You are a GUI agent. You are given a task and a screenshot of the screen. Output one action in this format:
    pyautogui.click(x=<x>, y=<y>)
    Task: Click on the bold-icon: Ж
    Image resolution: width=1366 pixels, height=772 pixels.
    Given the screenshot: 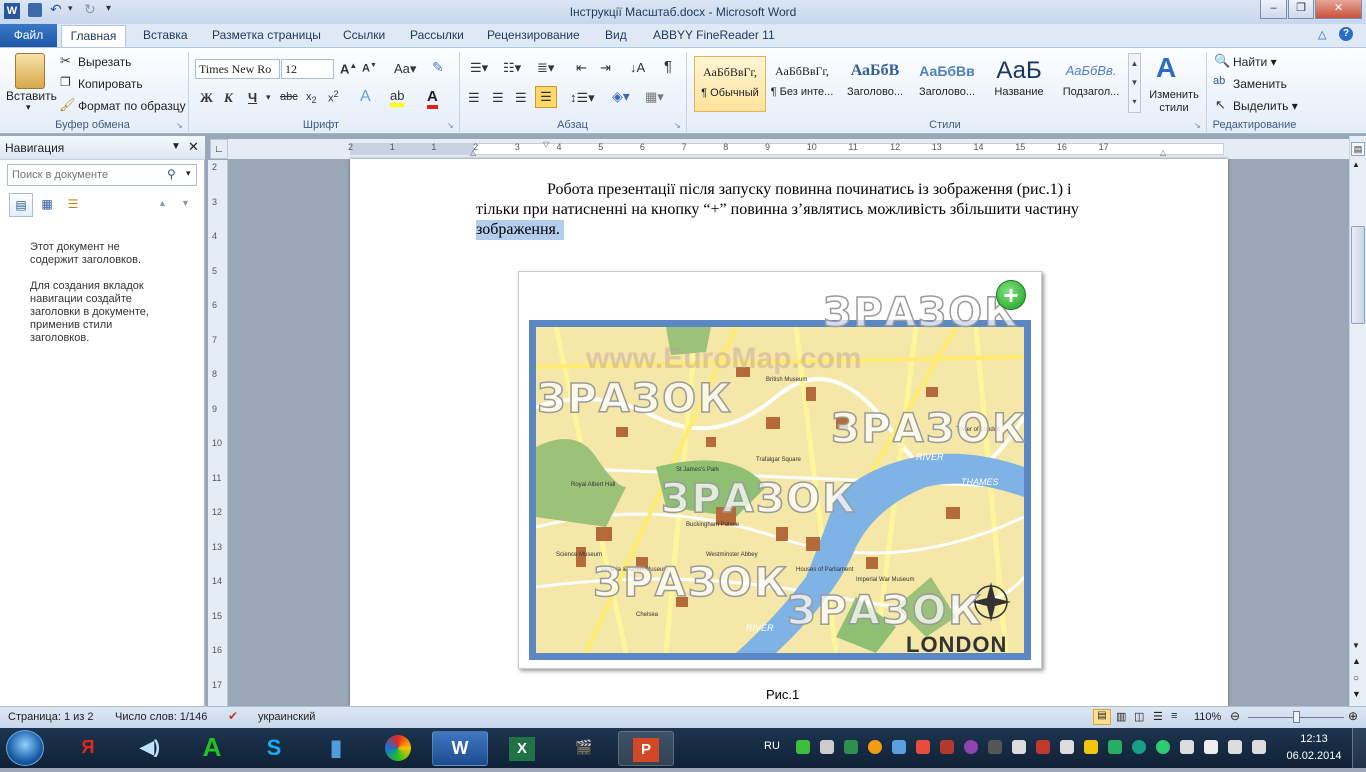 What is the action you would take?
    pyautogui.click(x=206, y=98)
    